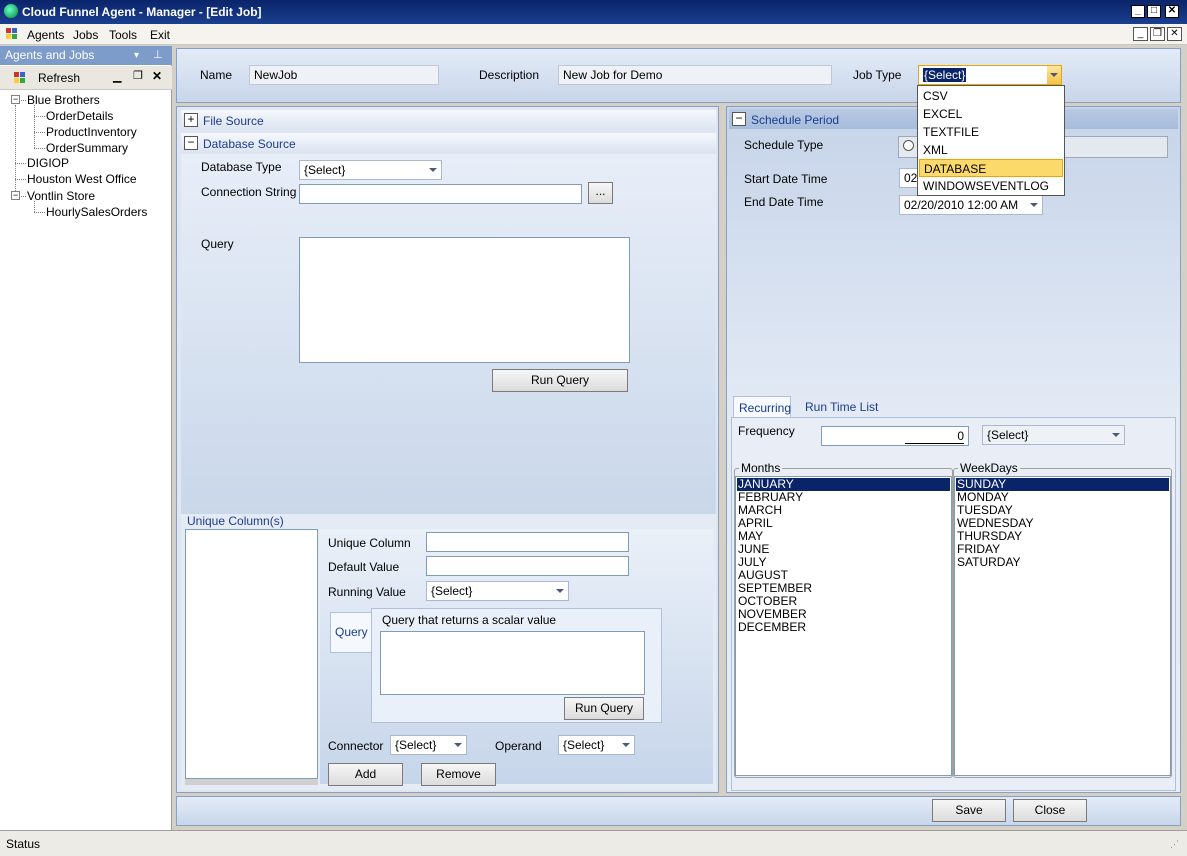 The height and width of the screenshot is (856, 1187). What do you see at coordinates (15, 99) in the screenshot?
I see `tree-expander-blue-brothers: −` at bounding box center [15, 99].